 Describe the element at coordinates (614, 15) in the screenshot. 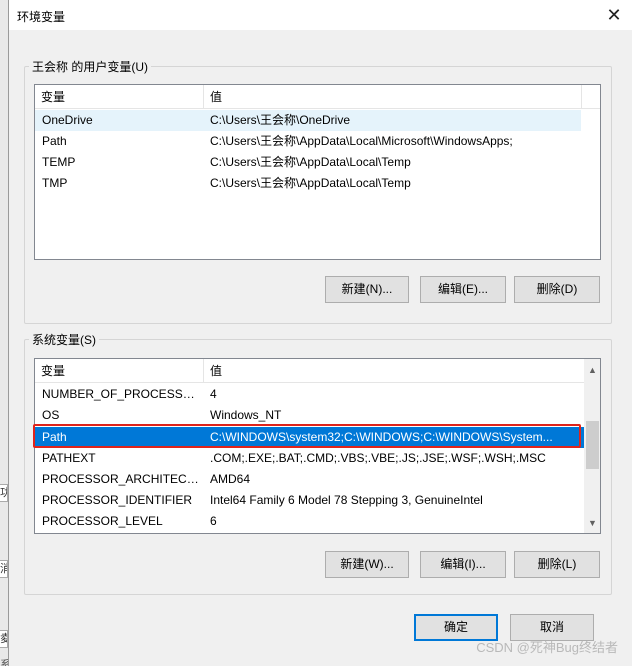

I see `close-button: ✕` at that location.